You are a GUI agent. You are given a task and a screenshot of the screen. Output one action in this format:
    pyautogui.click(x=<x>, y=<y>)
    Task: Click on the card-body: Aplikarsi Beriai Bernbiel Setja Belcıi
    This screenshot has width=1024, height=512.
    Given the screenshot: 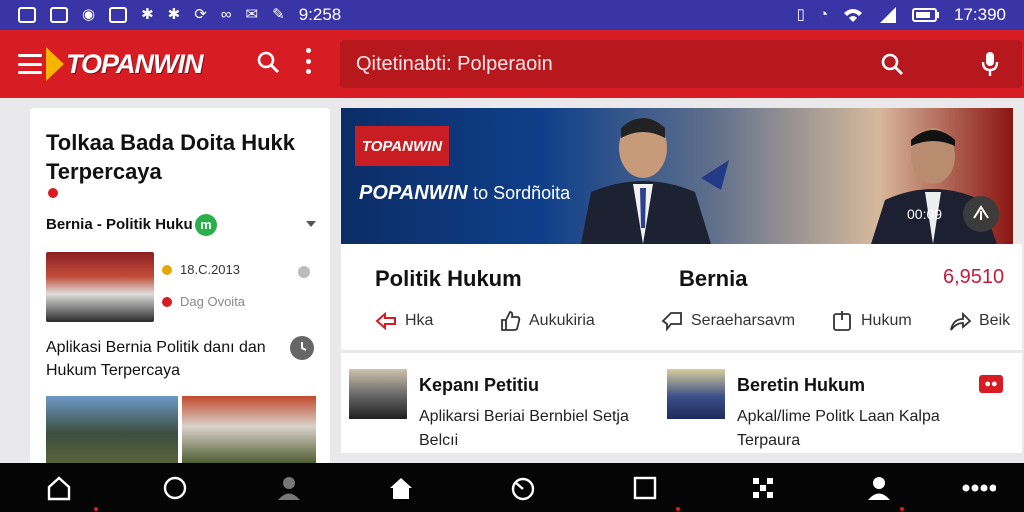 What is the action you would take?
    pyautogui.click(x=524, y=428)
    